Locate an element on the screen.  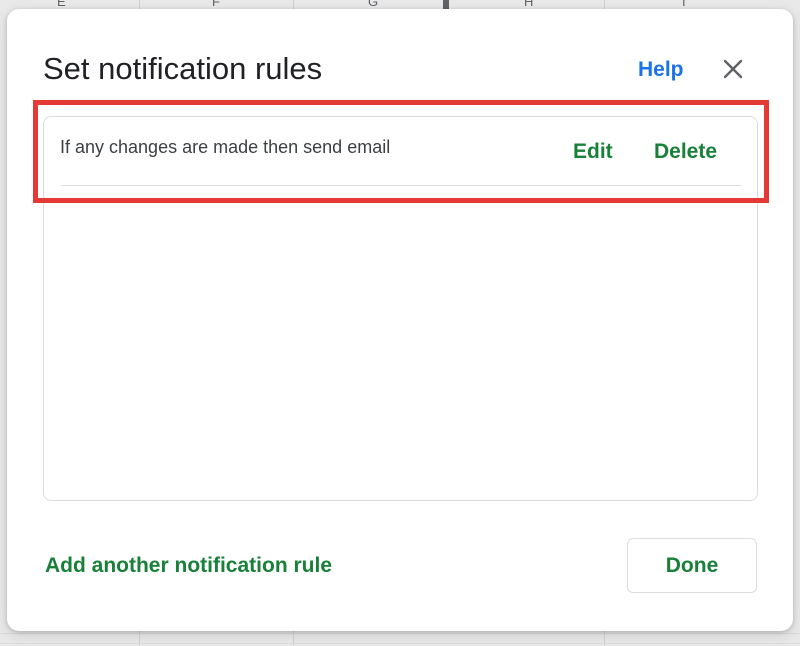
add-notification-rule-link: Add another notification rule is located at coordinates (188, 566).